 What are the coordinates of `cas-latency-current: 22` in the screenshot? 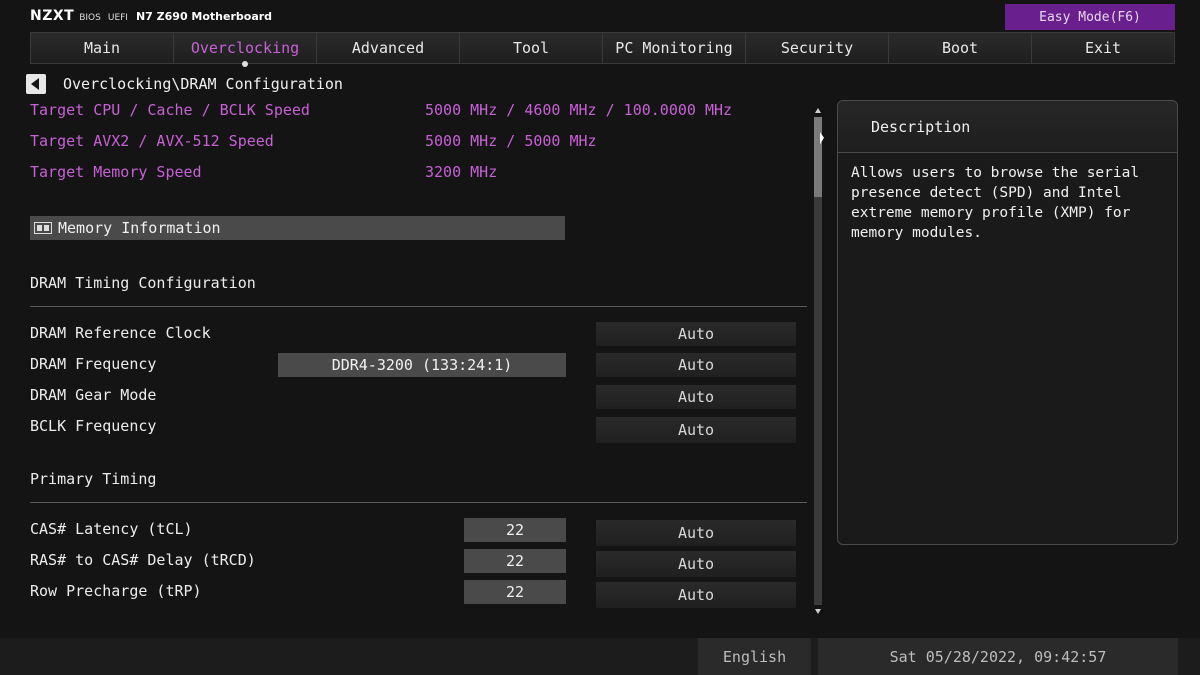 It's located at (515, 530).